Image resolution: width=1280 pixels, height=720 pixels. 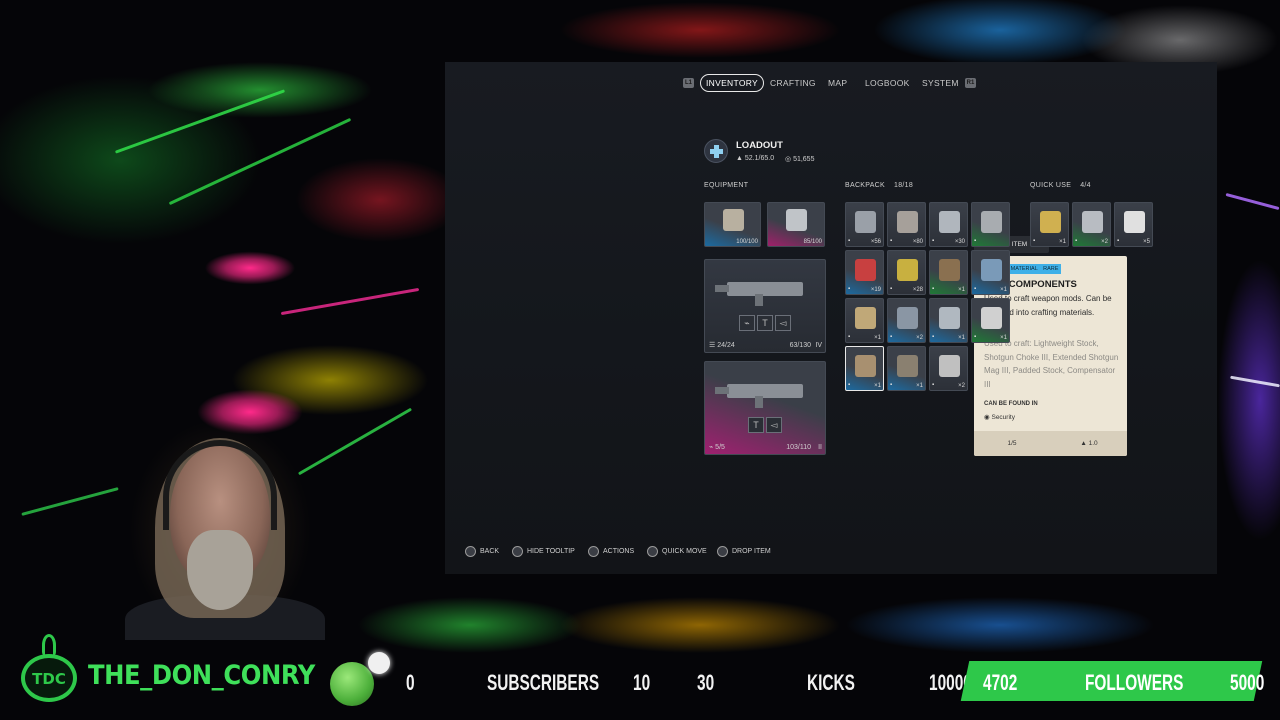 What do you see at coordinates (818, 345) in the screenshot?
I see `primary-tier: IV` at bounding box center [818, 345].